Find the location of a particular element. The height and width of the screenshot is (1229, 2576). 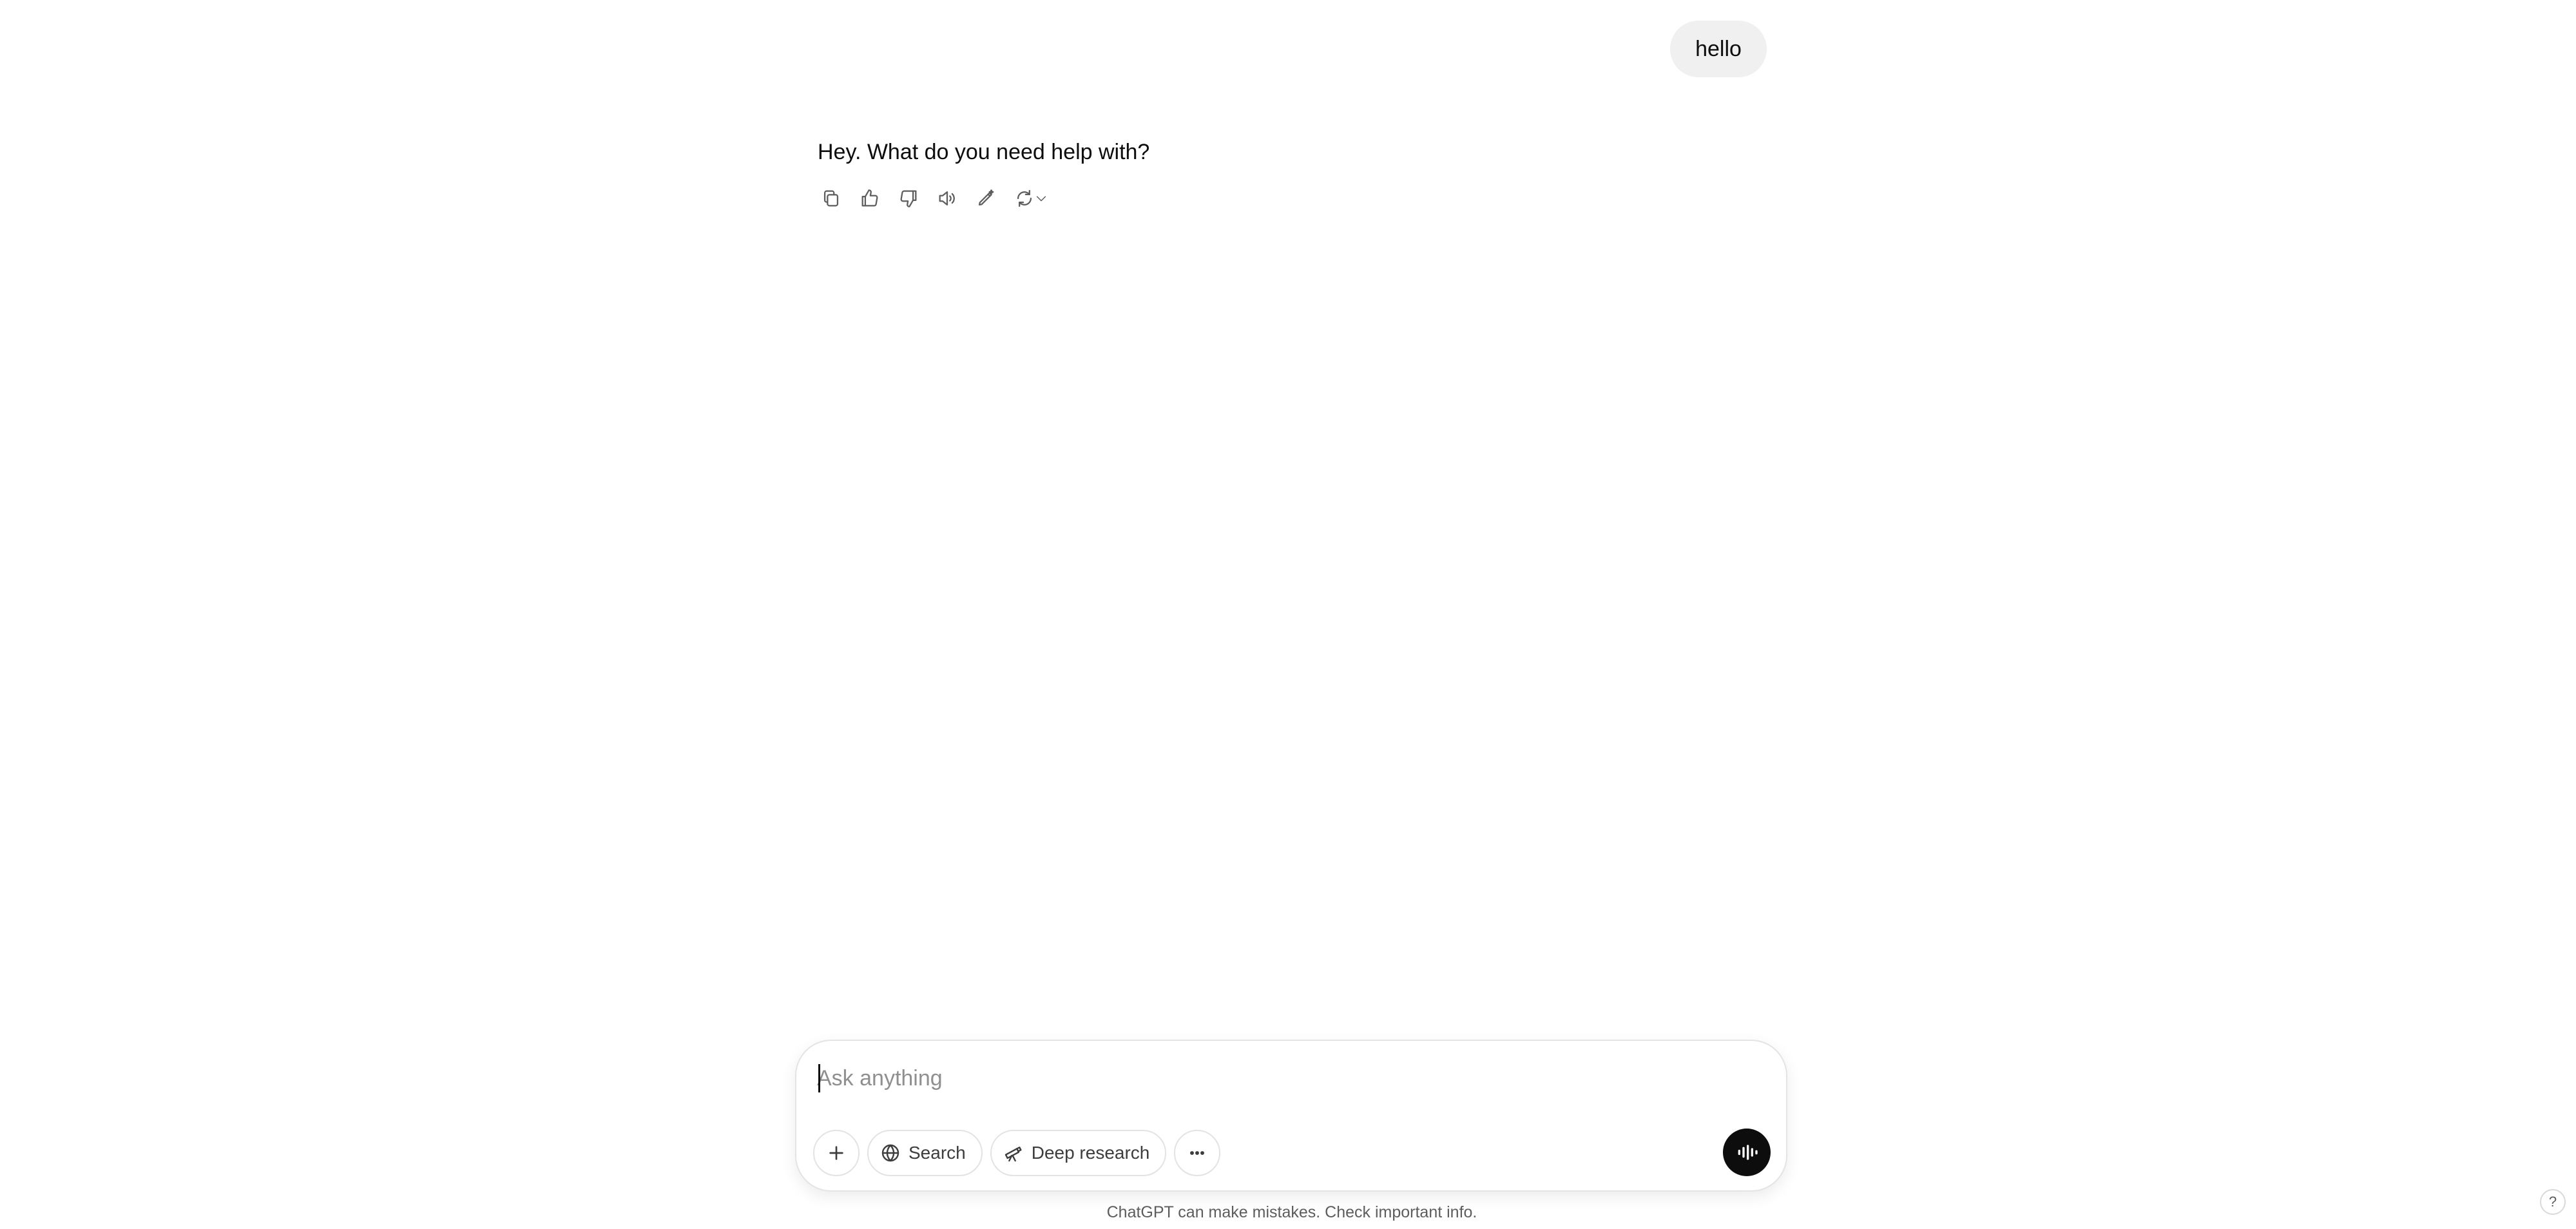

search-button: Search is located at coordinates (925, 1153).